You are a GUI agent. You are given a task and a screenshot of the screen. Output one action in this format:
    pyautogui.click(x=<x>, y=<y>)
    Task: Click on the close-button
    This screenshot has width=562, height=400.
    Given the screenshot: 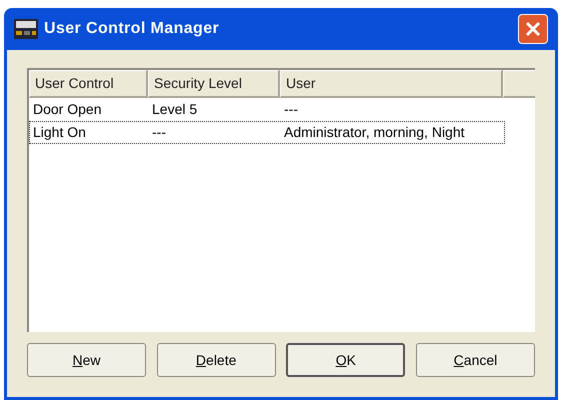 What is the action you would take?
    pyautogui.click(x=533, y=29)
    